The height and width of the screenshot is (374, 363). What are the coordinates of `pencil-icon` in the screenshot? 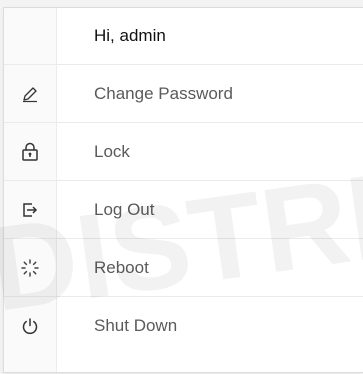 It's located at (30, 94).